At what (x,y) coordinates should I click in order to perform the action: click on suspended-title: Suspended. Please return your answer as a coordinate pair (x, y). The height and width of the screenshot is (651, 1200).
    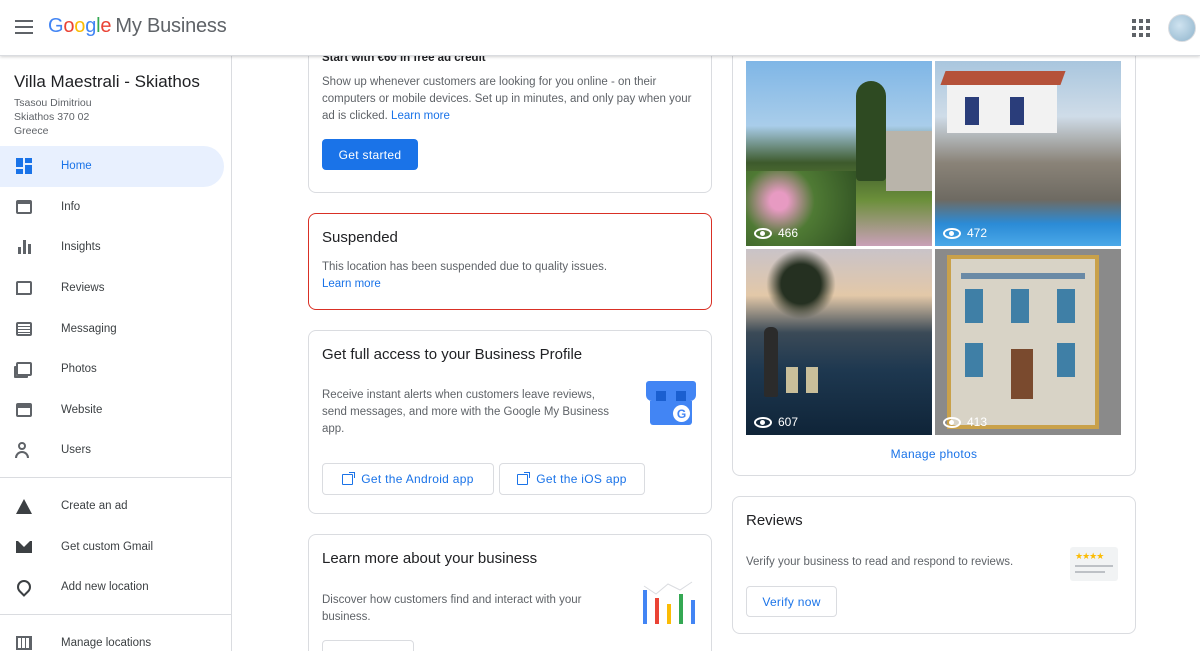
    Looking at the image, I should click on (360, 237).